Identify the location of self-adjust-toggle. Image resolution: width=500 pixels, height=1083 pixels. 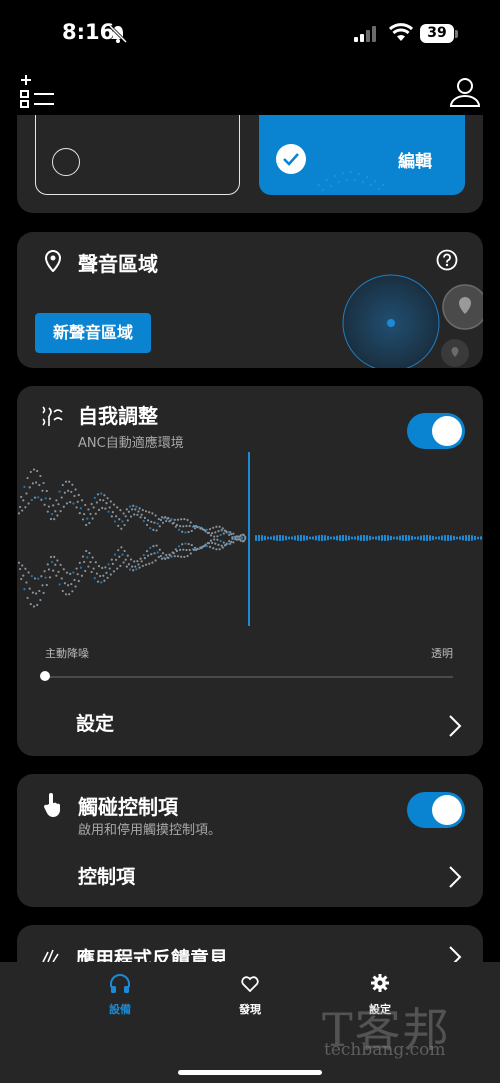
(436, 431).